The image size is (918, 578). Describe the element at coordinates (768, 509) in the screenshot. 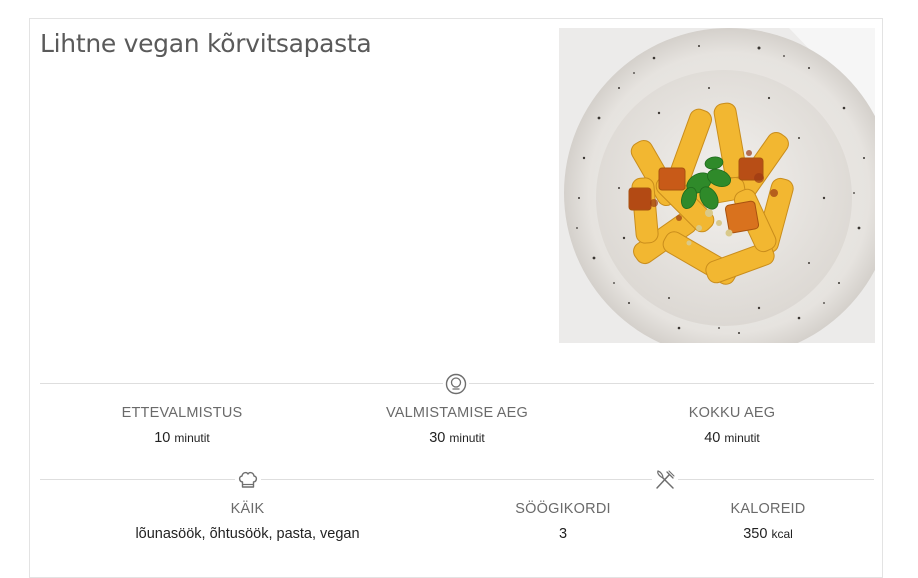

I see `calories-label: KALOREID` at that location.